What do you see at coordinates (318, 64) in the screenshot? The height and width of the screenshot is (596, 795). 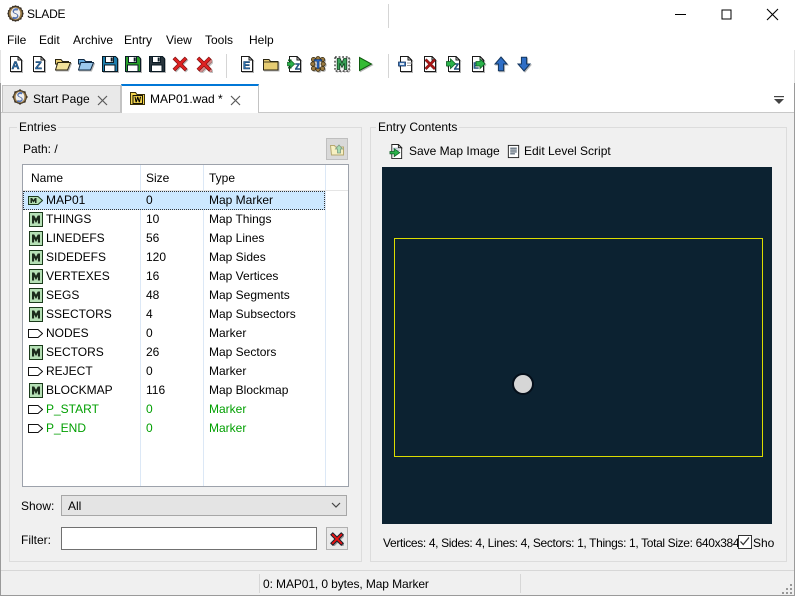 I see `svg-text: T` at bounding box center [318, 64].